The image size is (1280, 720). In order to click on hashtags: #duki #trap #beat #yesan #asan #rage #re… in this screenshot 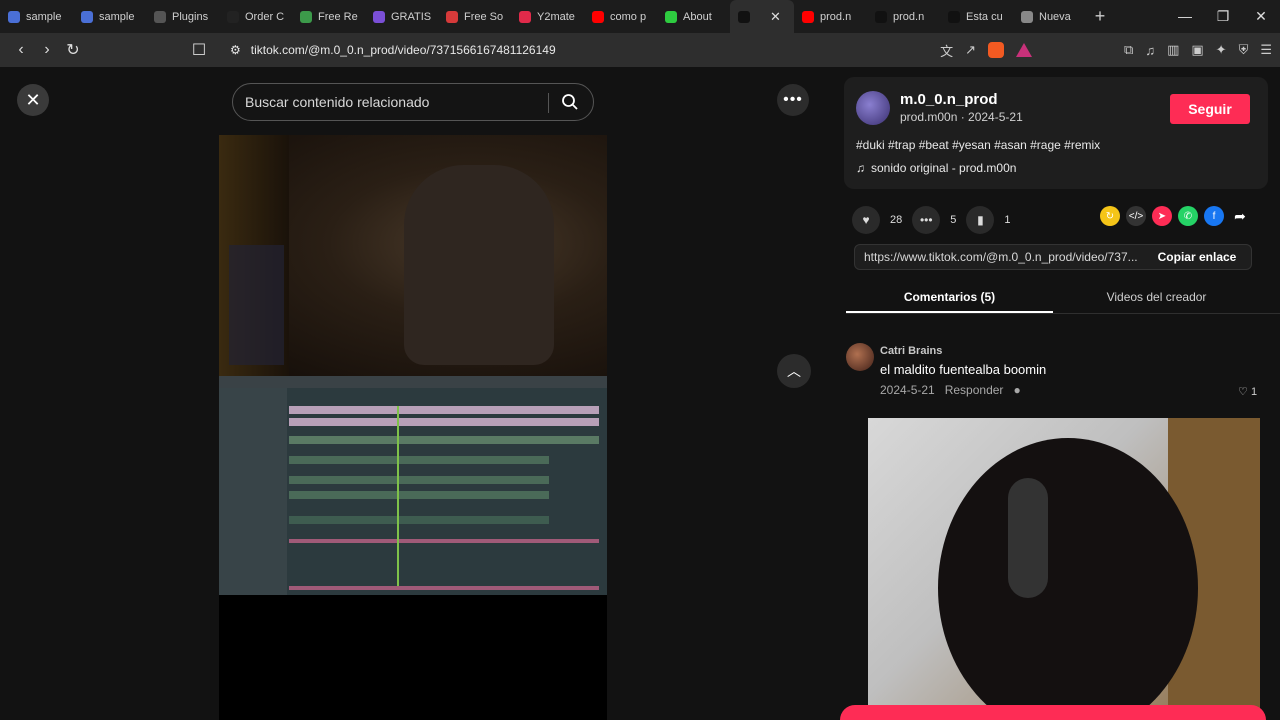, I will do `click(978, 145)`.